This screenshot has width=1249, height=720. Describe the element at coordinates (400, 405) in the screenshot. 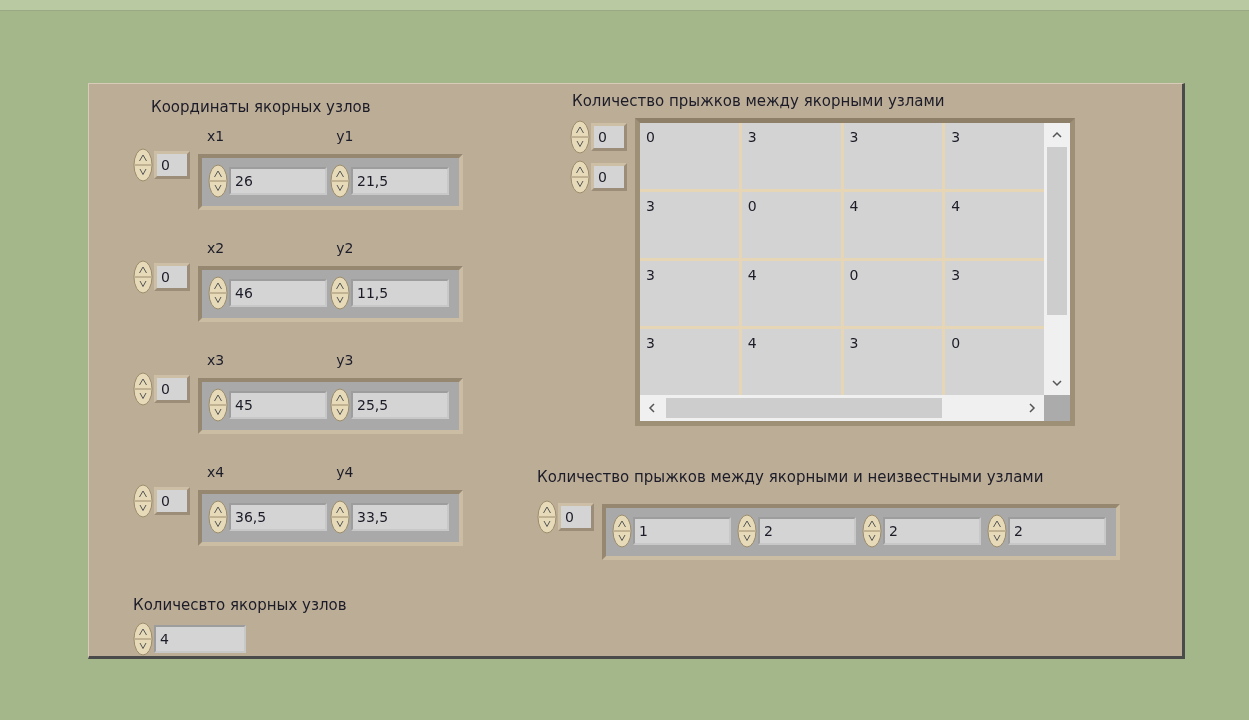

I see `numeric-field: 25,5` at that location.